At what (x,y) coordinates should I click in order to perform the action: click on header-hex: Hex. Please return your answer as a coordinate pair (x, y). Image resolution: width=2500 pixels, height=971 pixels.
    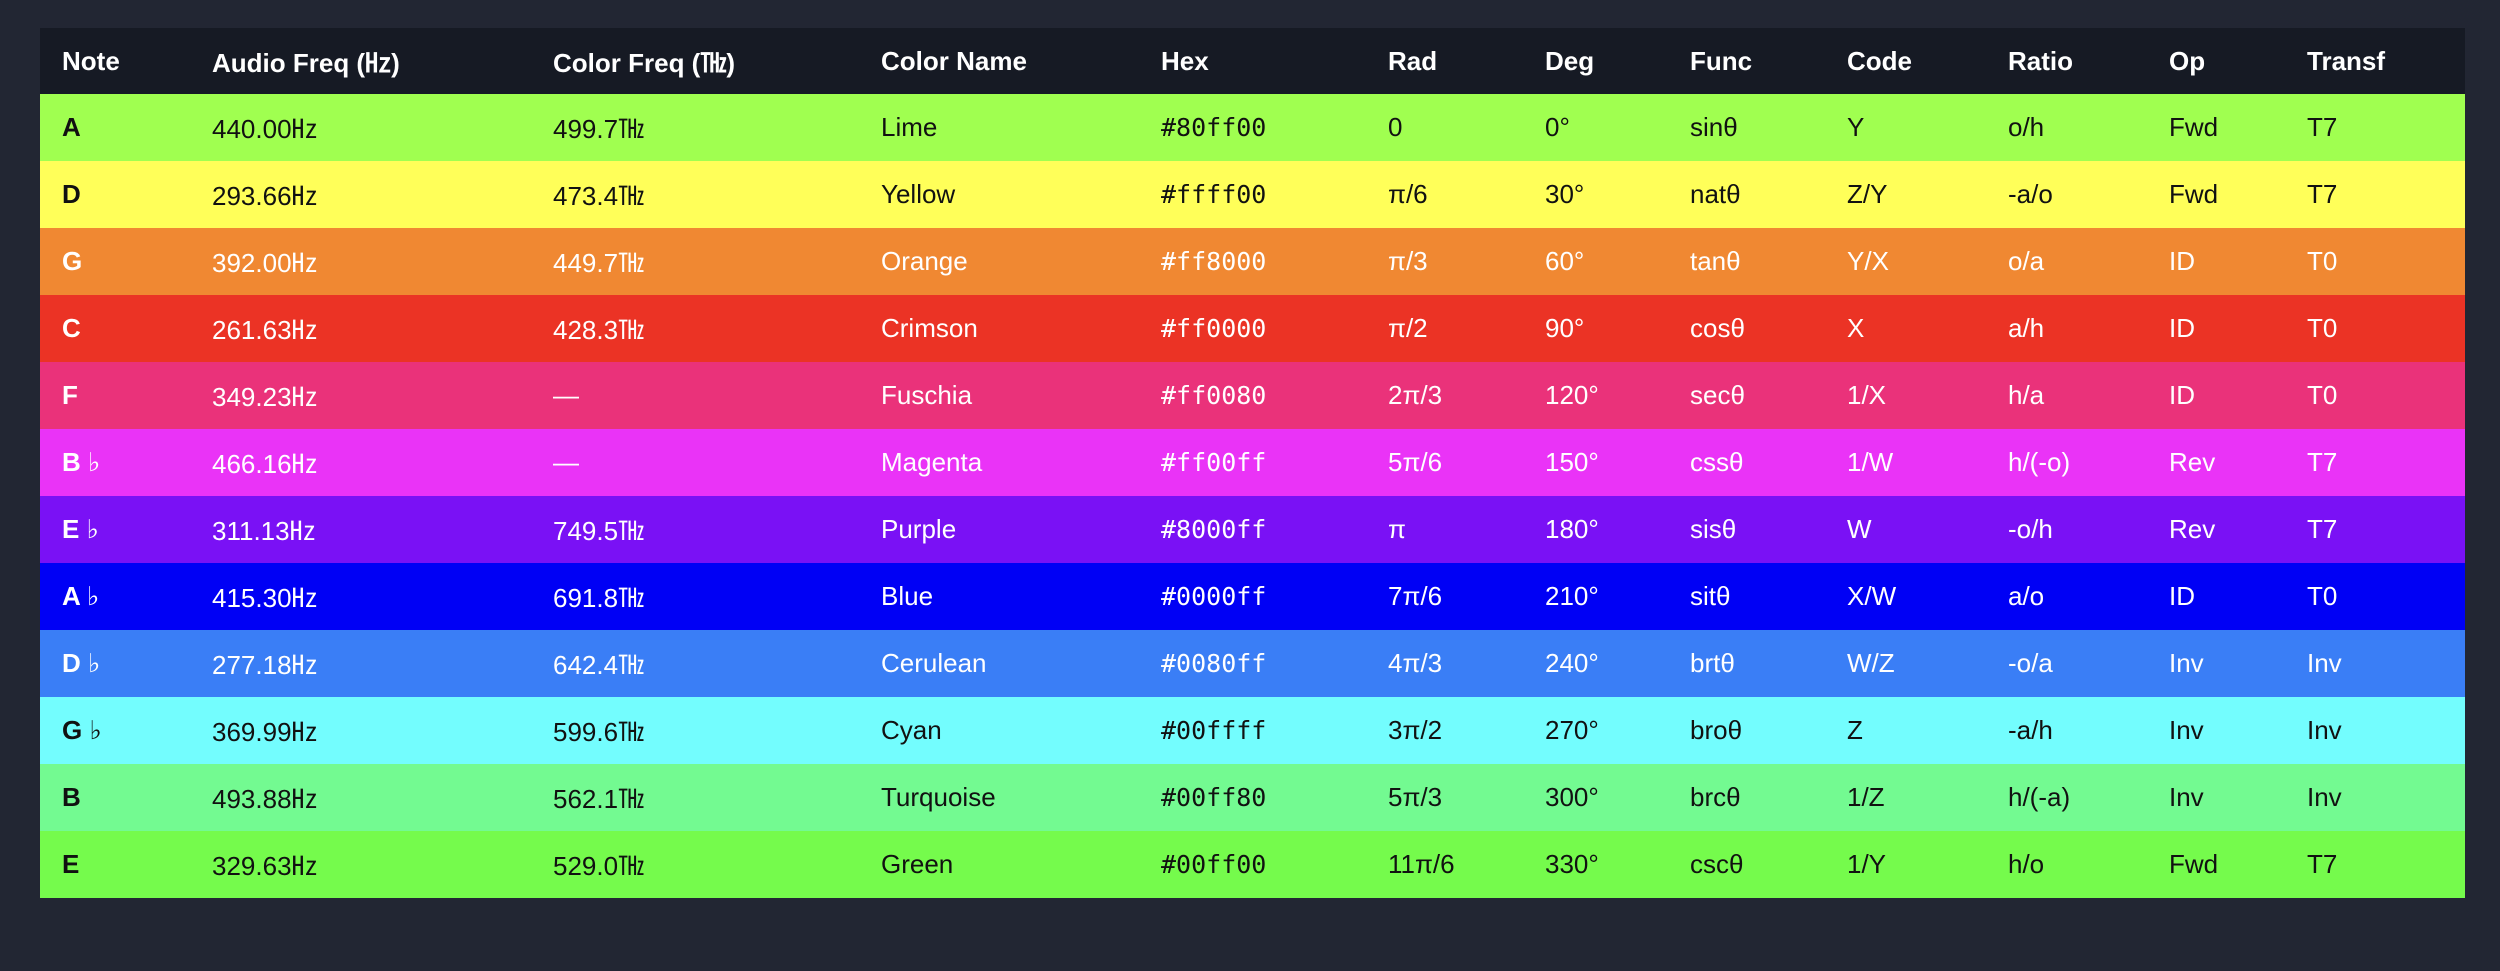
    Looking at the image, I should click on (1185, 60).